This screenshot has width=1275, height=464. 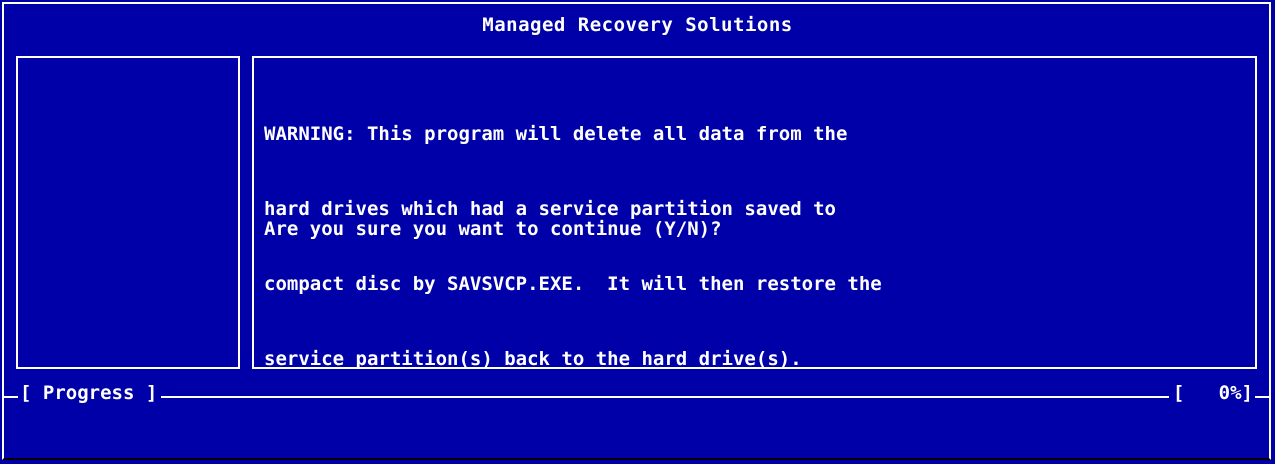 I want to click on progress-percent: [ 0%], so click(x=1211, y=393).